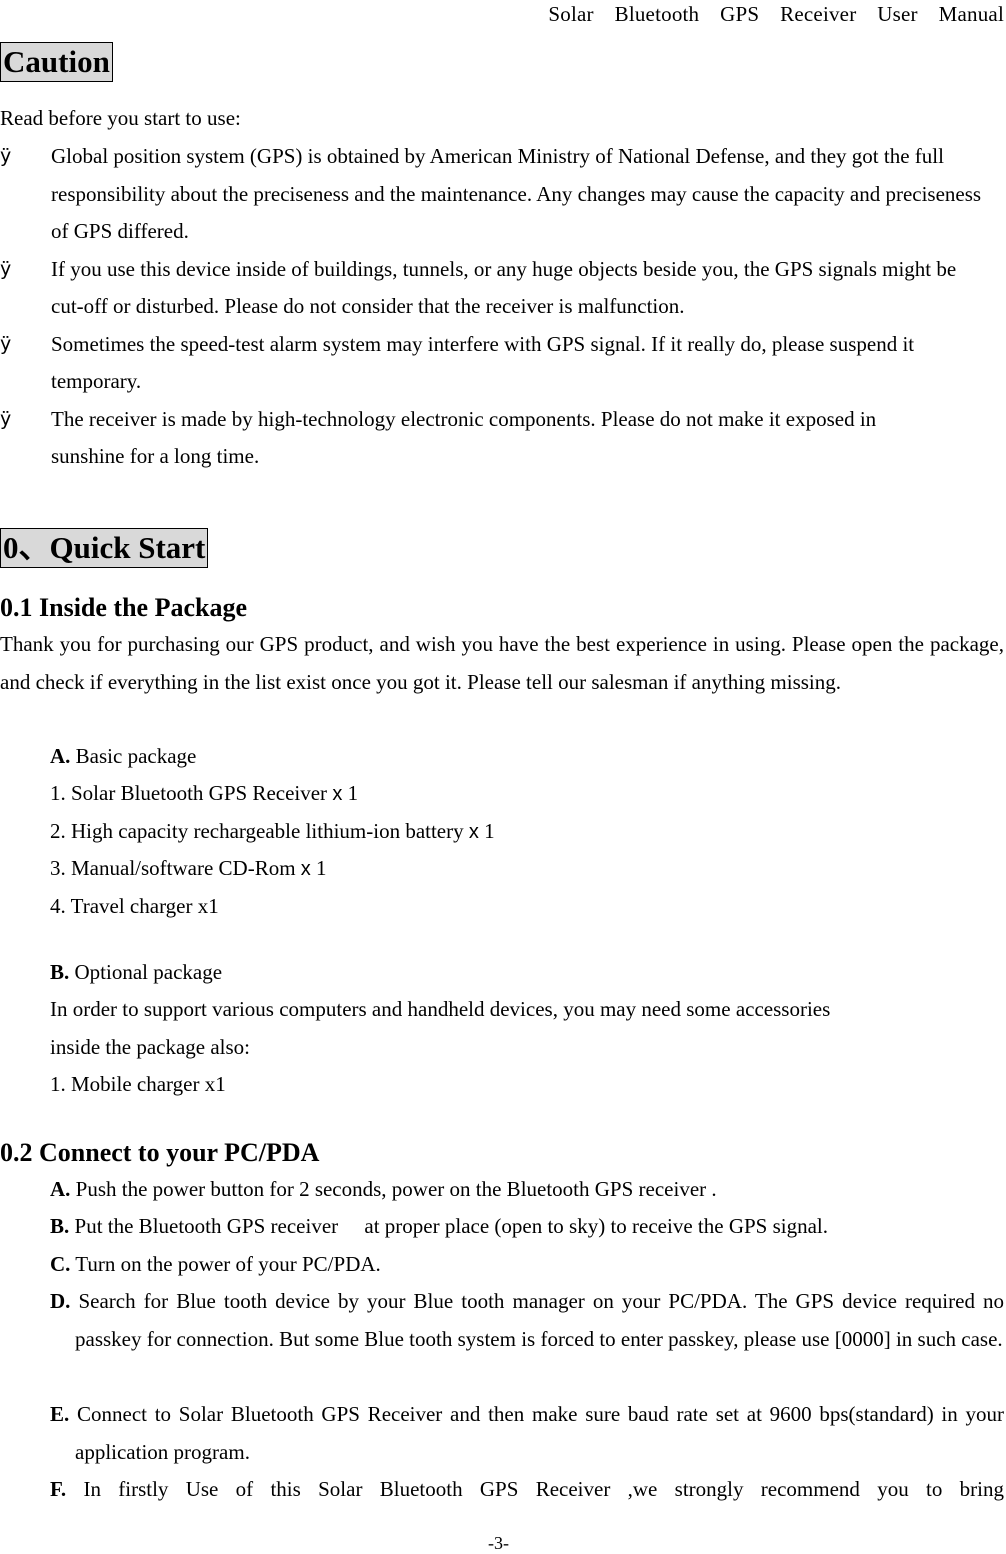 The height and width of the screenshot is (1554, 1006). I want to click on basic-package-text: Basic package, so click(133, 756).